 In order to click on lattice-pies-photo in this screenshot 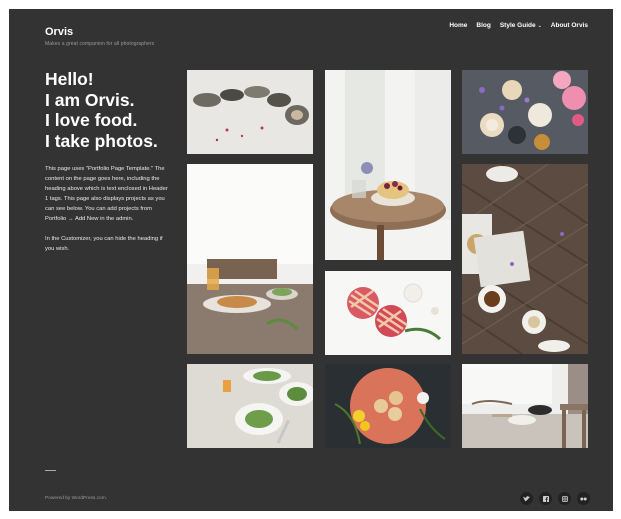, I will do `click(388, 313)`.